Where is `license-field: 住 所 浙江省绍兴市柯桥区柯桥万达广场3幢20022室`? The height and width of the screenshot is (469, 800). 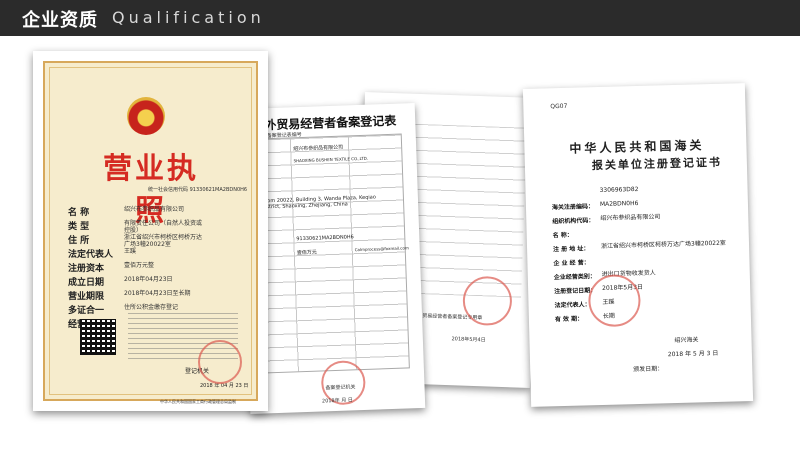
license-field: 住 所 浙江省绍兴市柯桥区柯桥万达广场3幢20022室 is located at coordinates (163, 240).